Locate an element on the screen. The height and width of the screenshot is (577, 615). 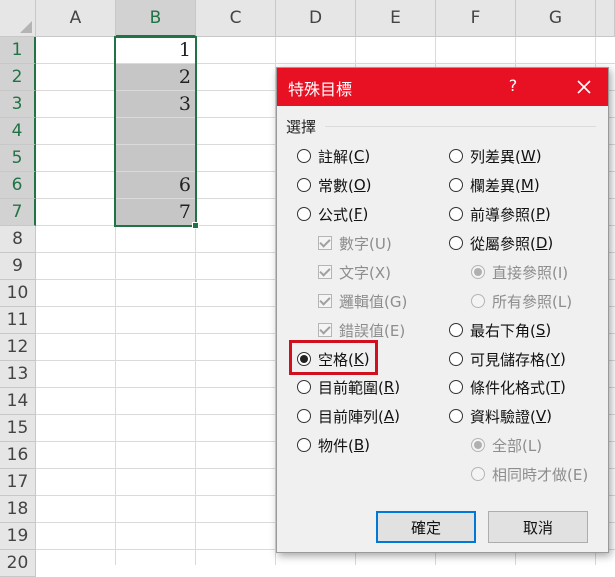
row-header-12: 12 is located at coordinates (18, 347).